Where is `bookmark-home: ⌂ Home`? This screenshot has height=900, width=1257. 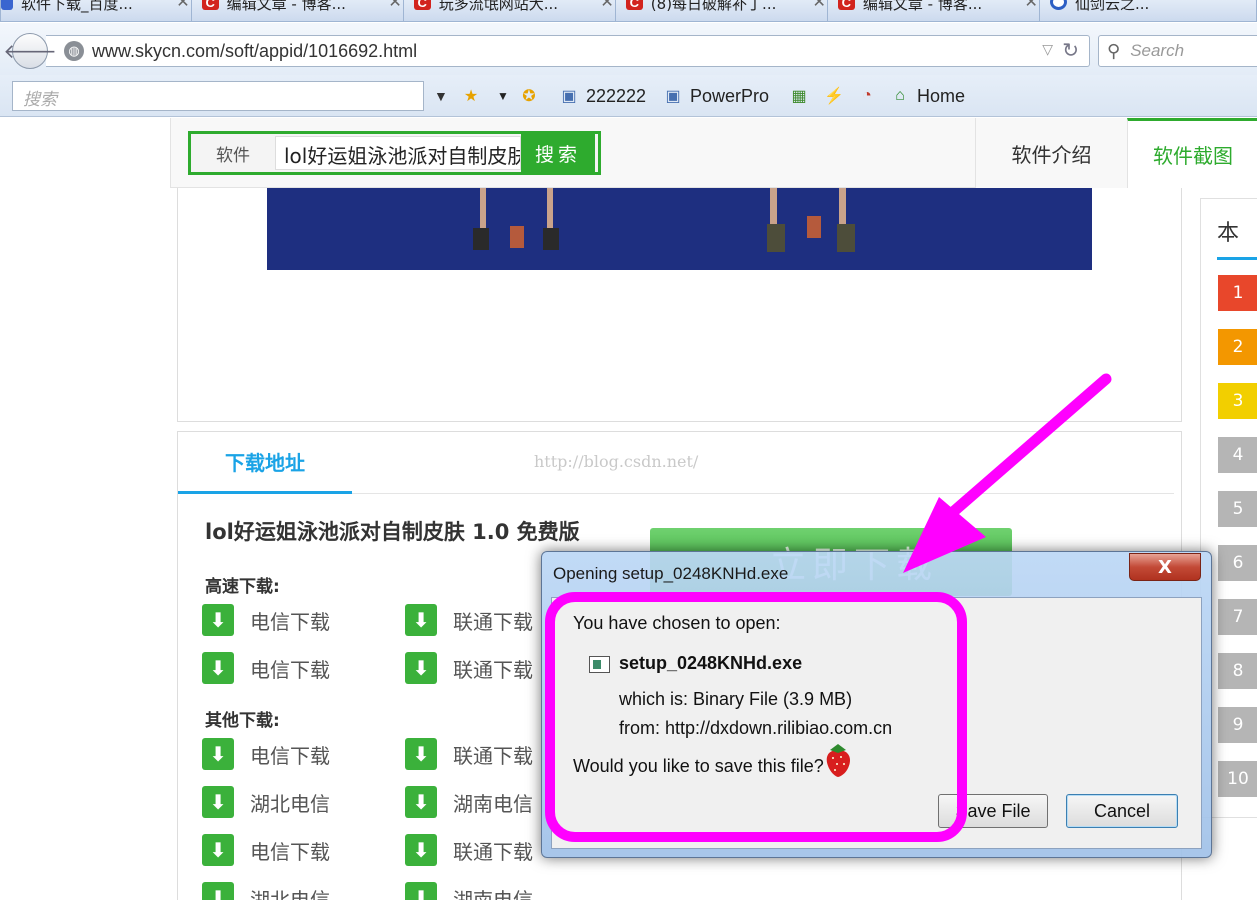
bookmark-home: ⌂ Home is located at coordinates (927, 96).